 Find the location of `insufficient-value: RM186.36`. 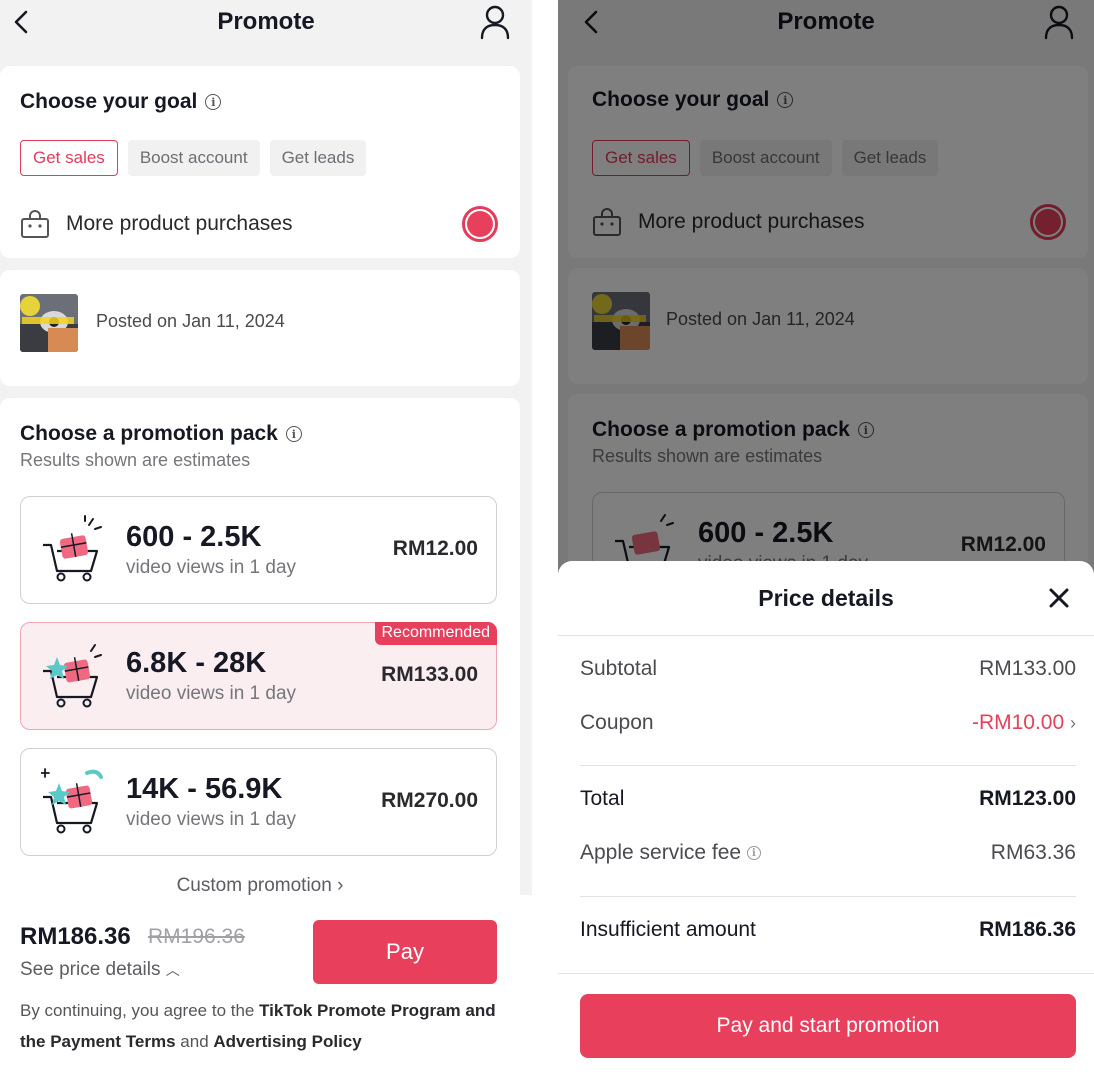

insufficient-value: RM186.36 is located at coordinates (1027, 929).